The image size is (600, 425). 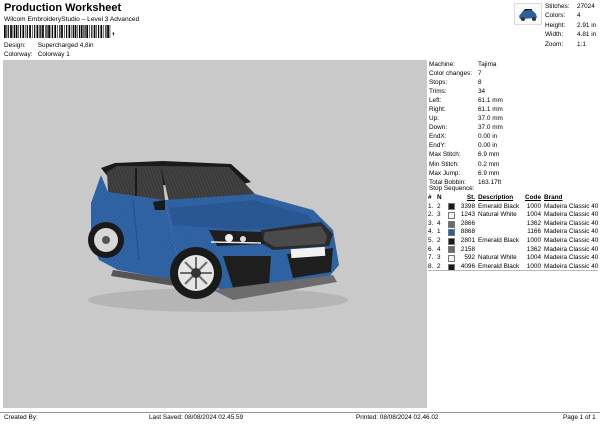 What do you see at coordinates (431, 206) in the screenshot?
I see `row-number: 1.` at bounding box center [431, 206].